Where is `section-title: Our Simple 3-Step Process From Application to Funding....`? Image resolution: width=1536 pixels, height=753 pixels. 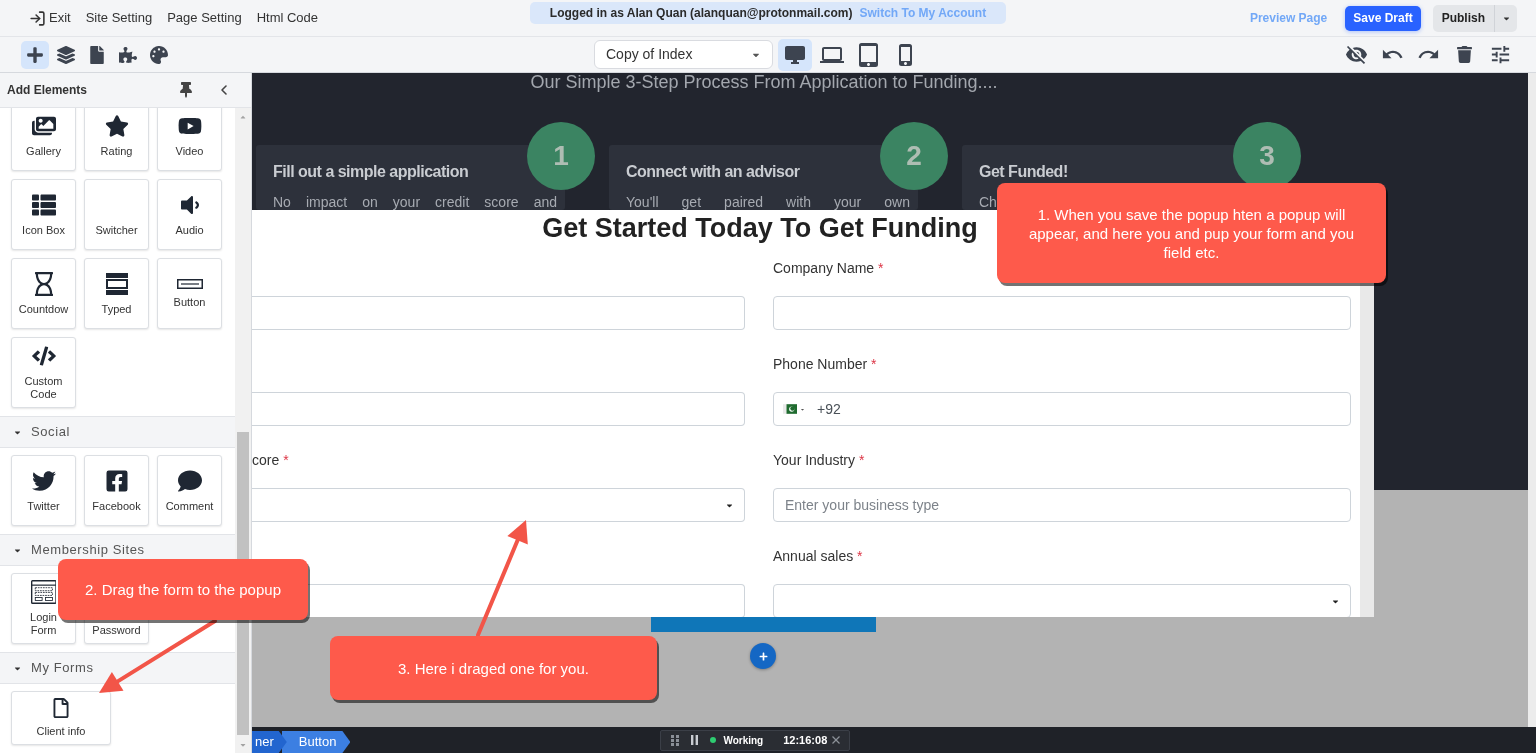 section-title: Our Simple 3-Step Process From Application to Funding.... is located at coordinates (764, 82).